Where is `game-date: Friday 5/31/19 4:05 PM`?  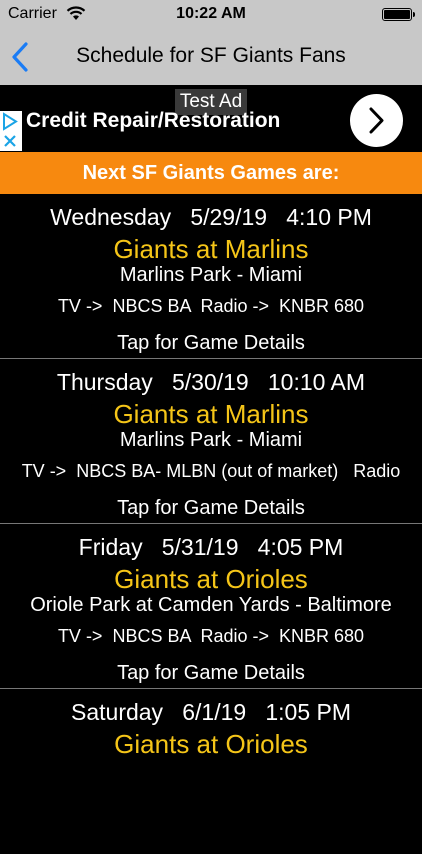 game-date: Friday 5/31/19 4:05 PM is located at coordinates (211, 547).